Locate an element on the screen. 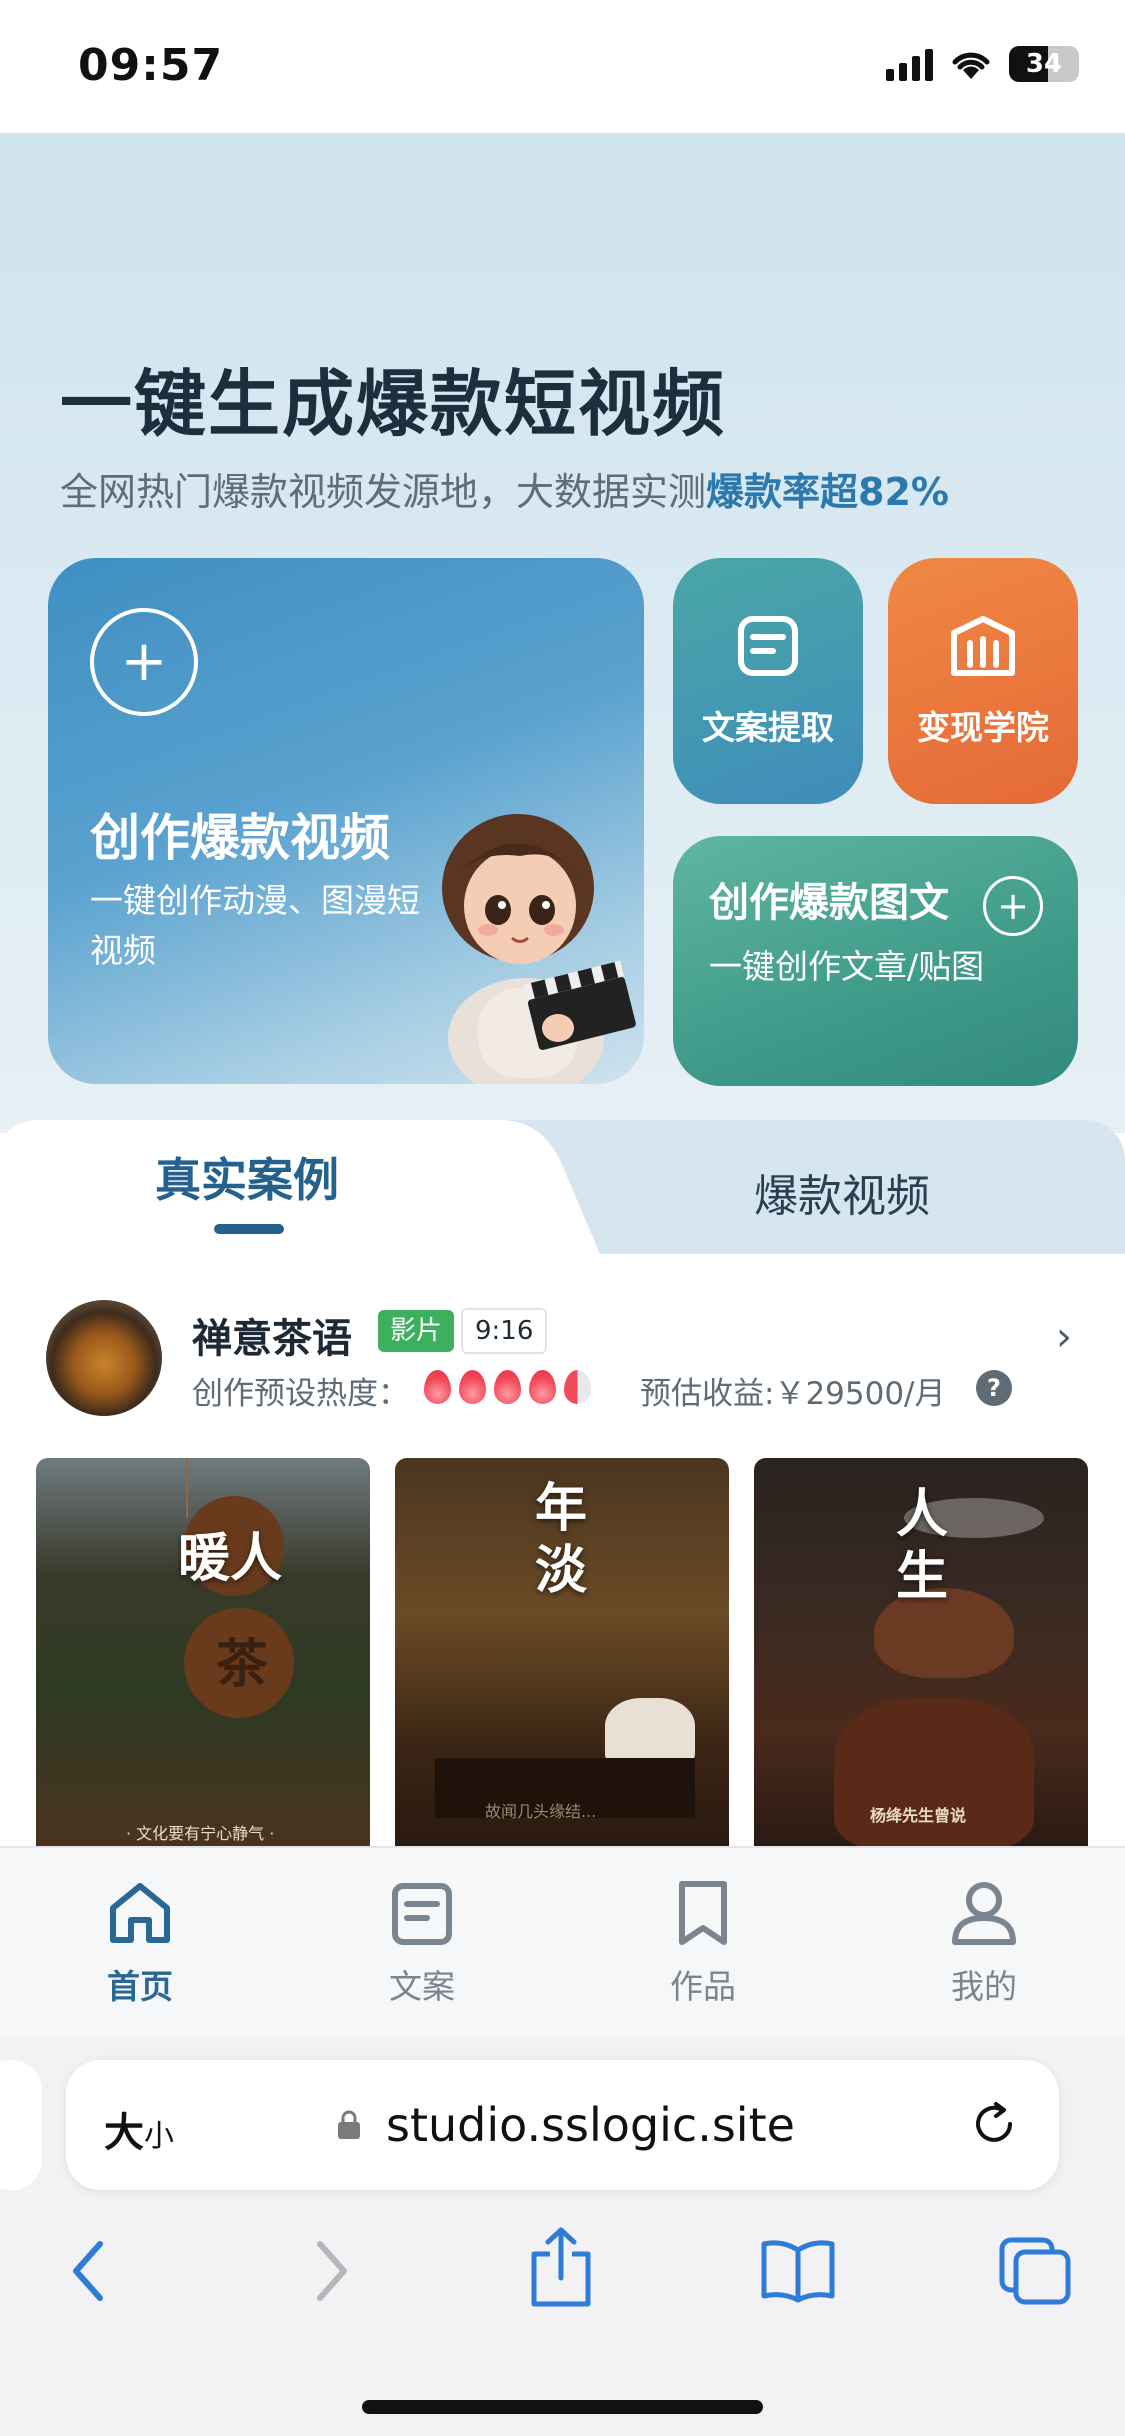 The width and height of the screenshot is (1125, 2436). hero-subtitle: 全网热门爆款视频发源地，大数据实测爆款率超82% is located at coordinates (504, 488).